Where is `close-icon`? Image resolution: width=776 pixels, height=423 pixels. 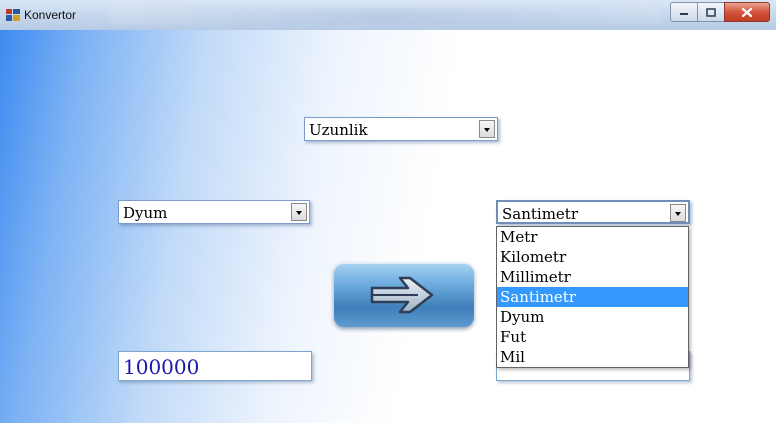 close-icon is located at coordinates (747, 12).